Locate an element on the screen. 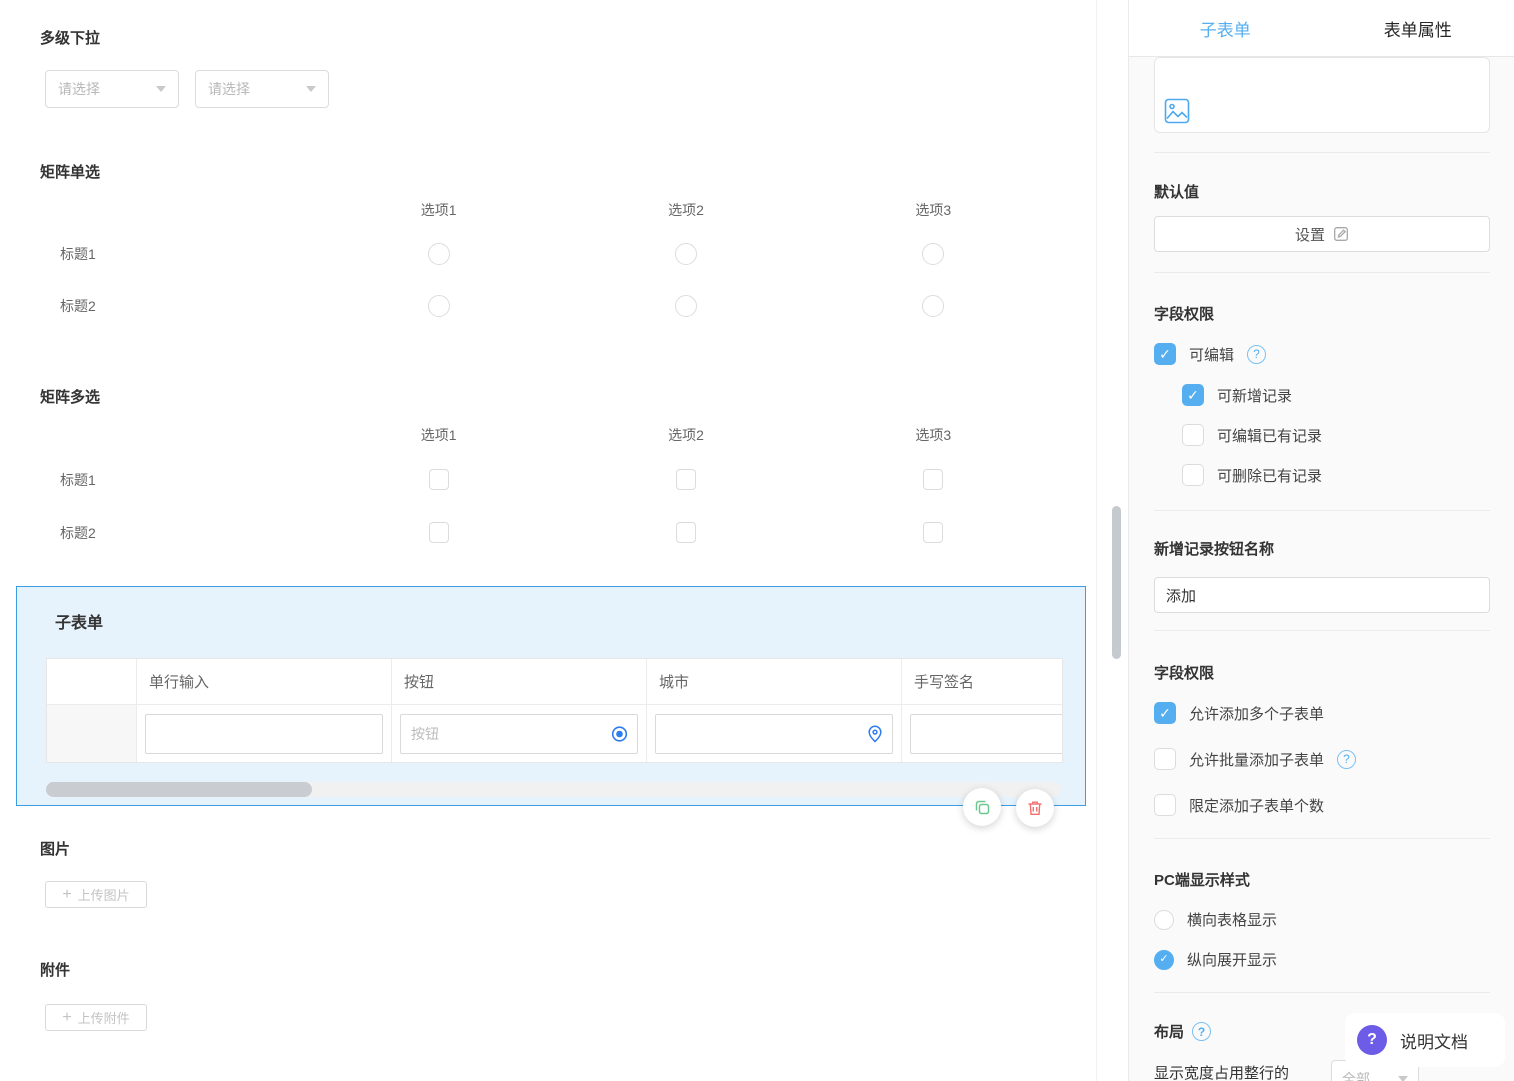 The height and width of the screenshot is (1081, 1514). perm-edit-existing-row: 可编辑已有记录 is located at coordinates (1252, 435).